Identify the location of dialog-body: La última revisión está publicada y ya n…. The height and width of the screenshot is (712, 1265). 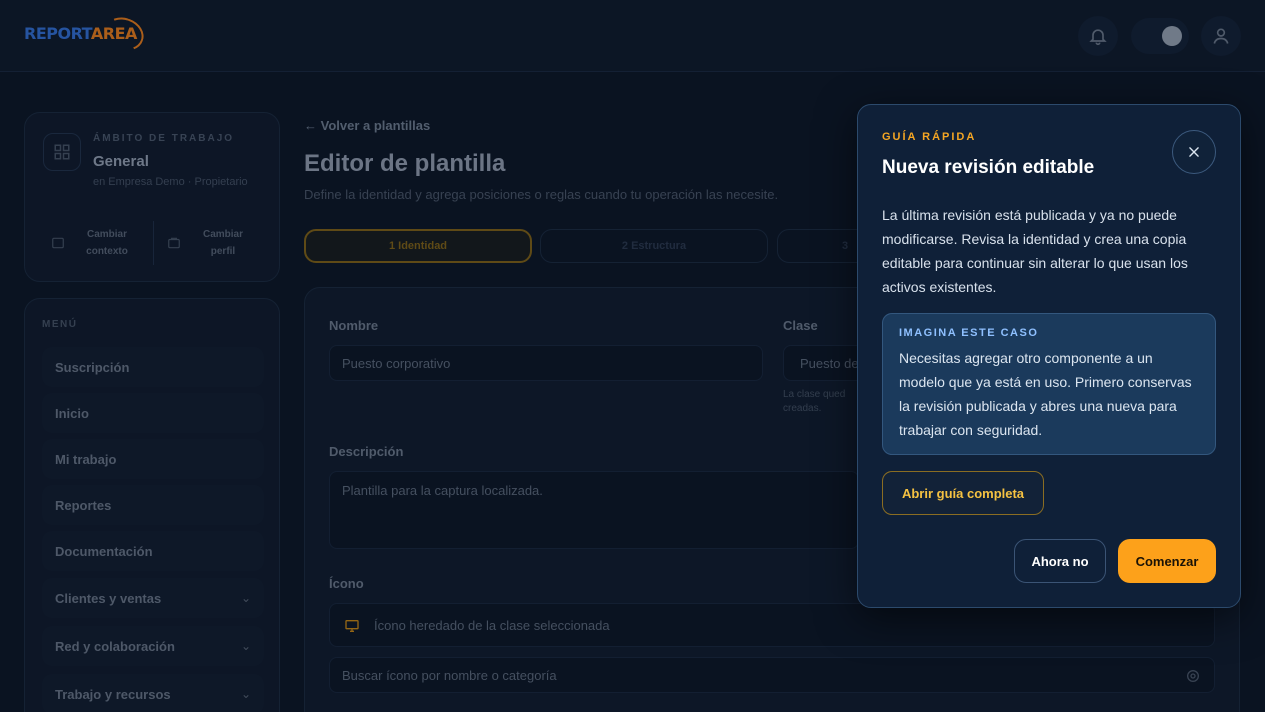
(1035, 251).